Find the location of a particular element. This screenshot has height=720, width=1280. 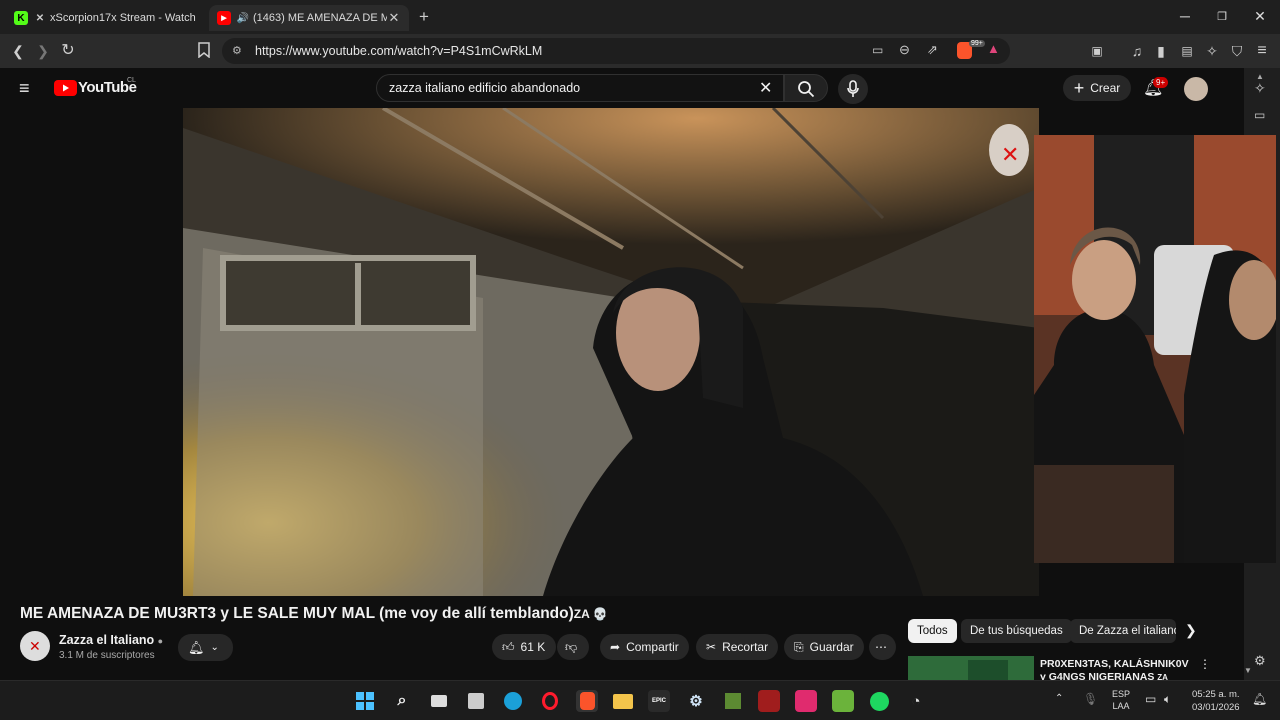

share-label: Compartir is located at coordinates (652, 647).